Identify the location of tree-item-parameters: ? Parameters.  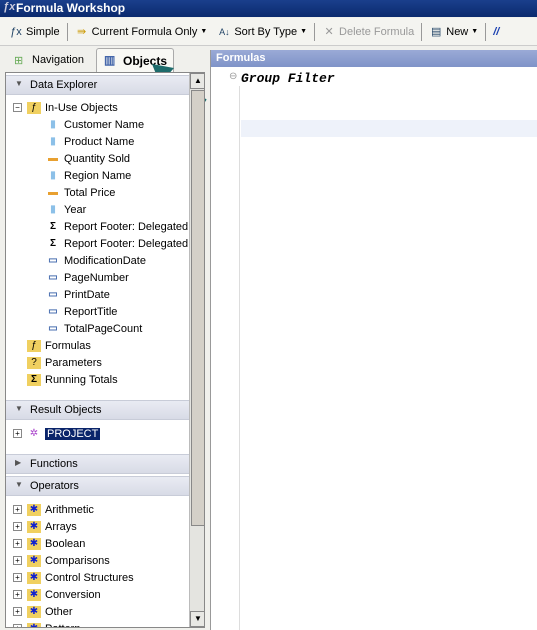
(64, 362).